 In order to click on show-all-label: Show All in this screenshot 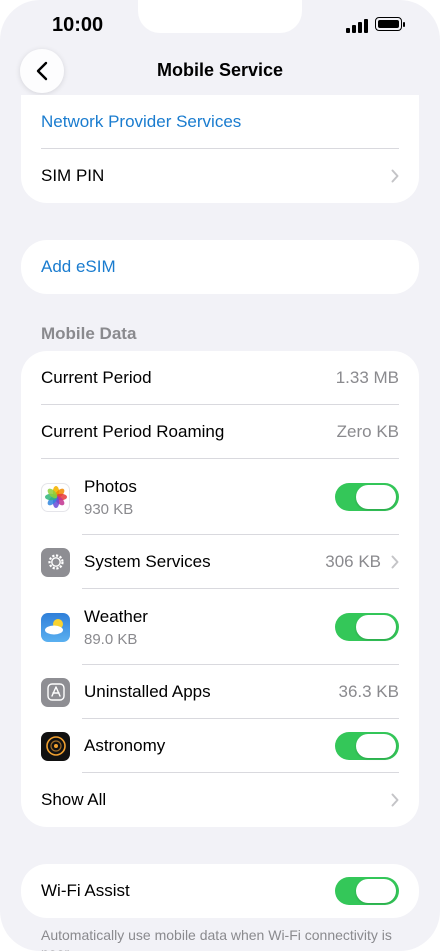, I will do `click(74, 799)`.